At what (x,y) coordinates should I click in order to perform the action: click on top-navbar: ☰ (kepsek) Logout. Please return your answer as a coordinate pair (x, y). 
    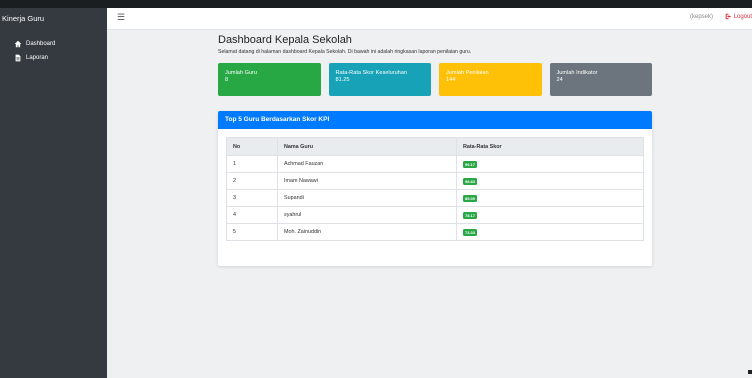
    Looking at the image, I should click on (429, 19).